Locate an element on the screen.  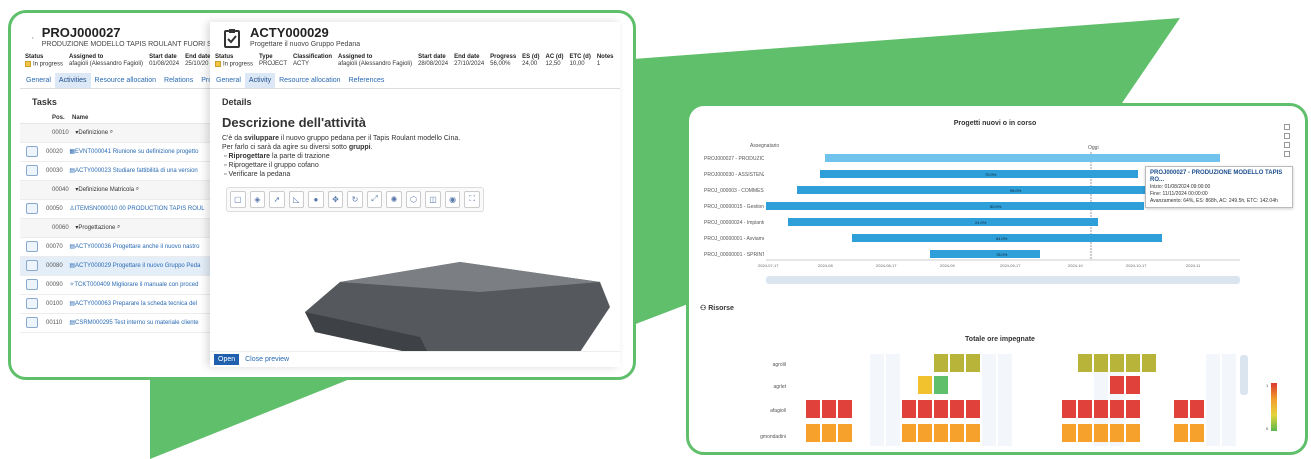
section-icon: ◫ is located at coordinates (433, 199).